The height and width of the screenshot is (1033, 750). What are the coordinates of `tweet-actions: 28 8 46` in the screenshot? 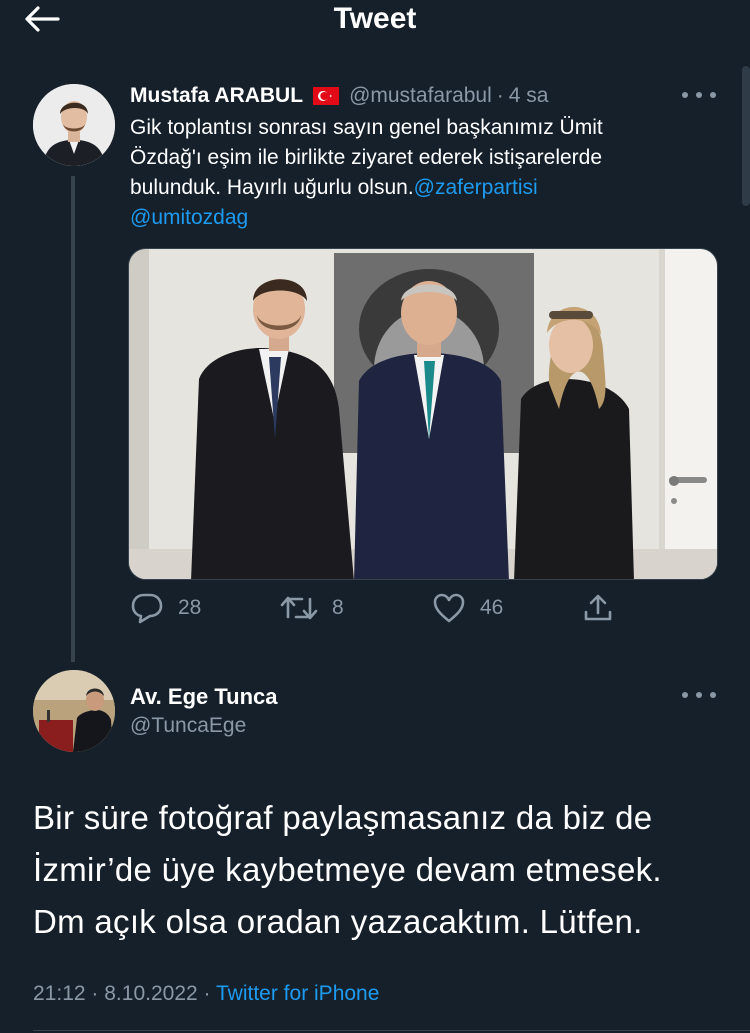 It's located at (380, 610).